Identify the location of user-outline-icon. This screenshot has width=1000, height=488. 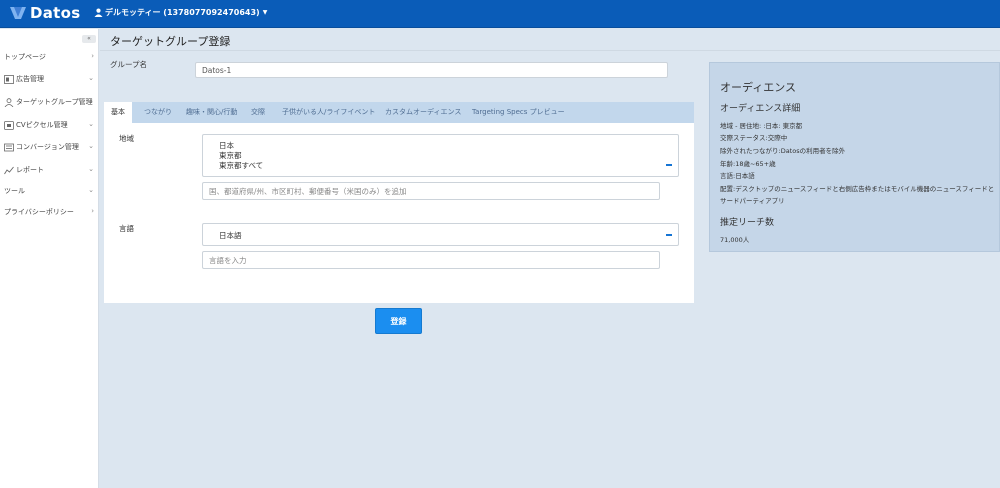
(9, 102).